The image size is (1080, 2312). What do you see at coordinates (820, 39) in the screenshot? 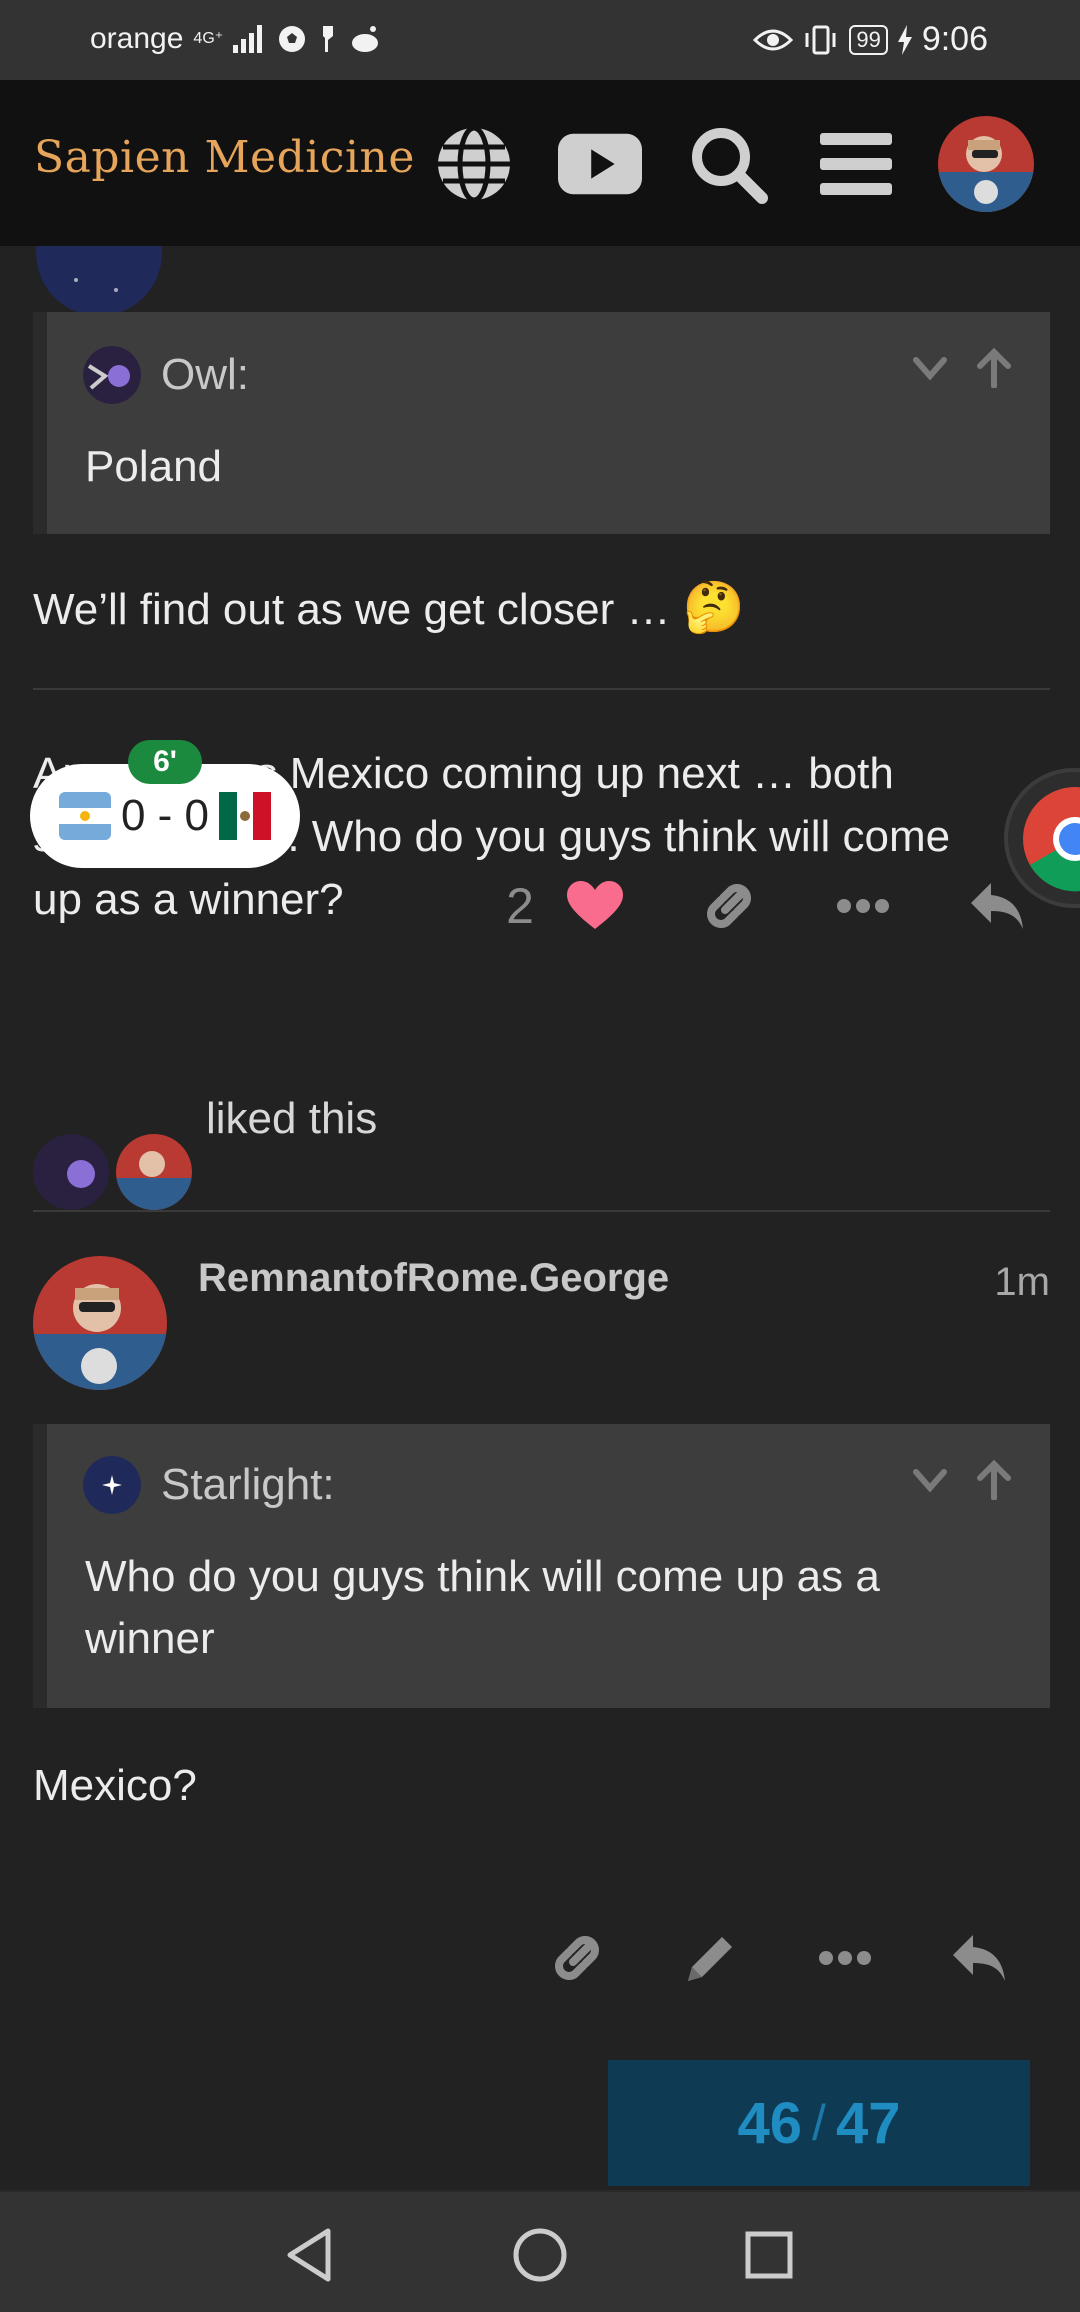
I see `vibrate-icon` at bounding box center [820, 39].